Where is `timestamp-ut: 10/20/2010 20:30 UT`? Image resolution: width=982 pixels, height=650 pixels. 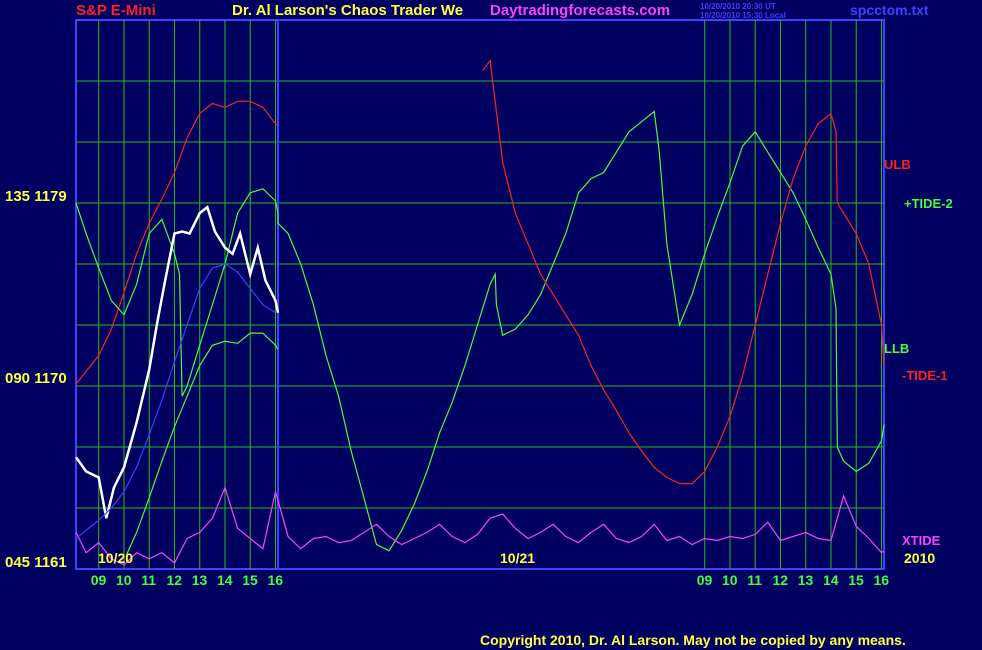 timestamp-ut: 10/20/2010 20:30 UT is located at coordinates (738, 6).